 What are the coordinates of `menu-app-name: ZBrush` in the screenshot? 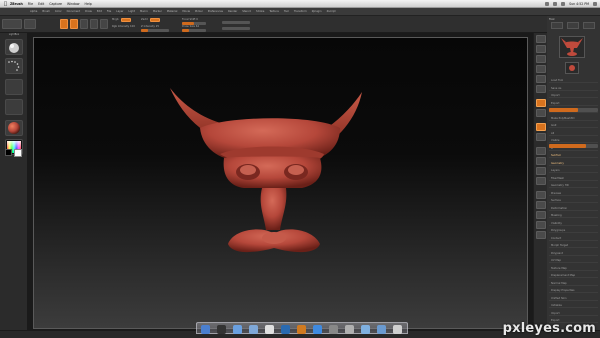 It's located at (16, 4).